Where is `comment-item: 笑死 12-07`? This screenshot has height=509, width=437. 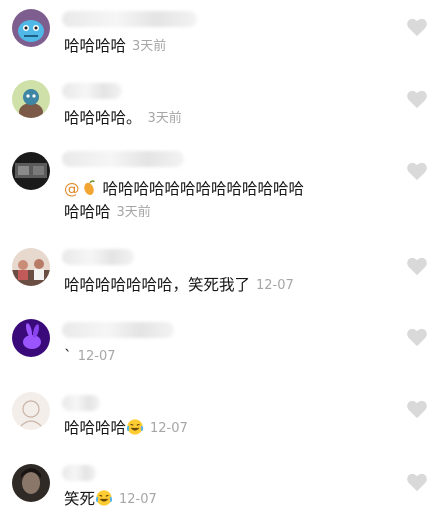
comment-item: 笑死 12-07 is located at coordinates (218, 482).